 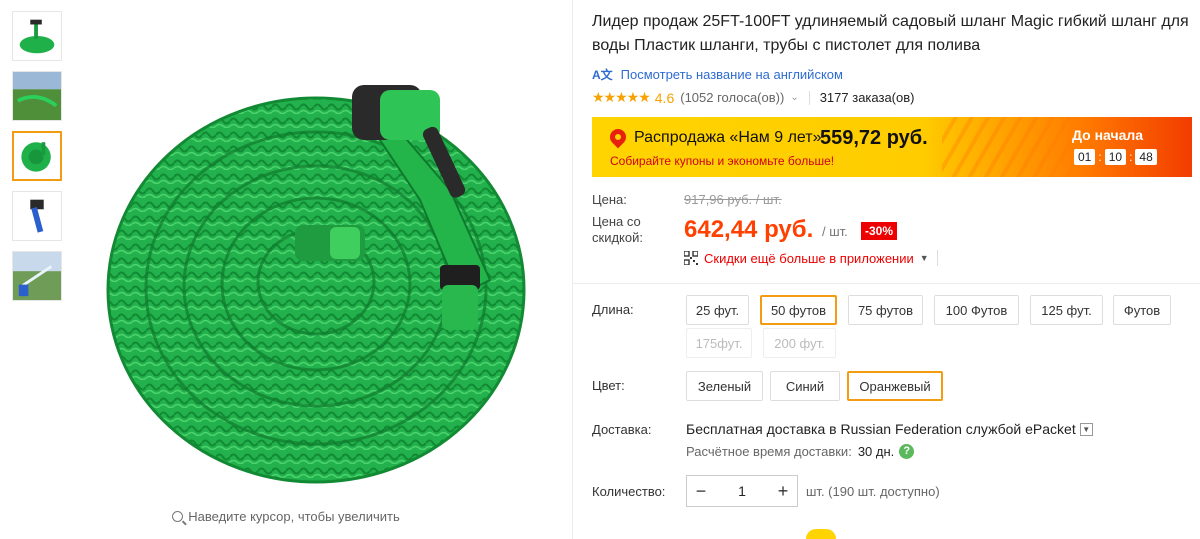 What do you see at coordinates (798, 310) in the screenshot?
I see `length-option-50-selected: 50 футов` at bounding box center [798, 310].